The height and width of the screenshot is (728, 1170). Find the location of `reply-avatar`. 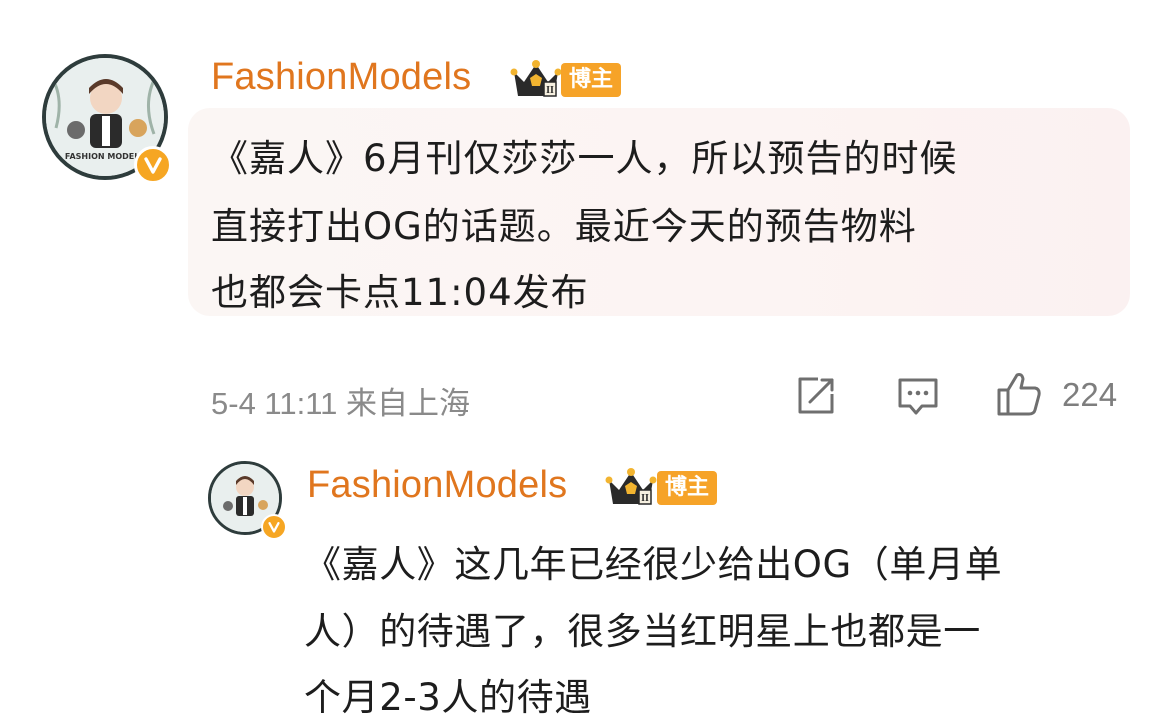

reply-avatar is located at coordinates (247, 500).